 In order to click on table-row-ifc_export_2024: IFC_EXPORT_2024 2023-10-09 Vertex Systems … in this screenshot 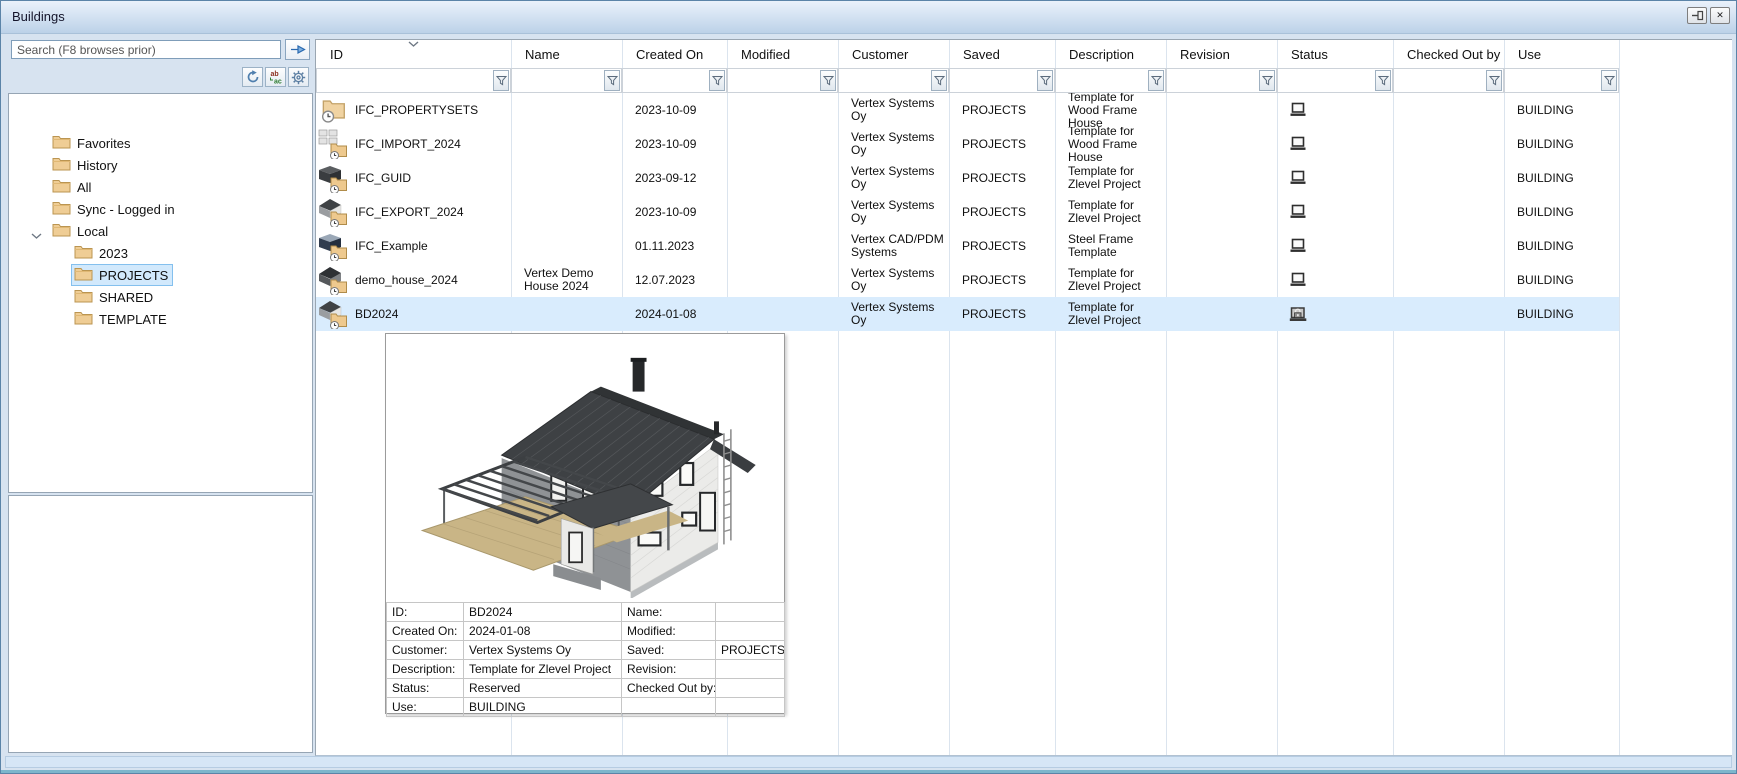, I will do `click(967, 212)`.